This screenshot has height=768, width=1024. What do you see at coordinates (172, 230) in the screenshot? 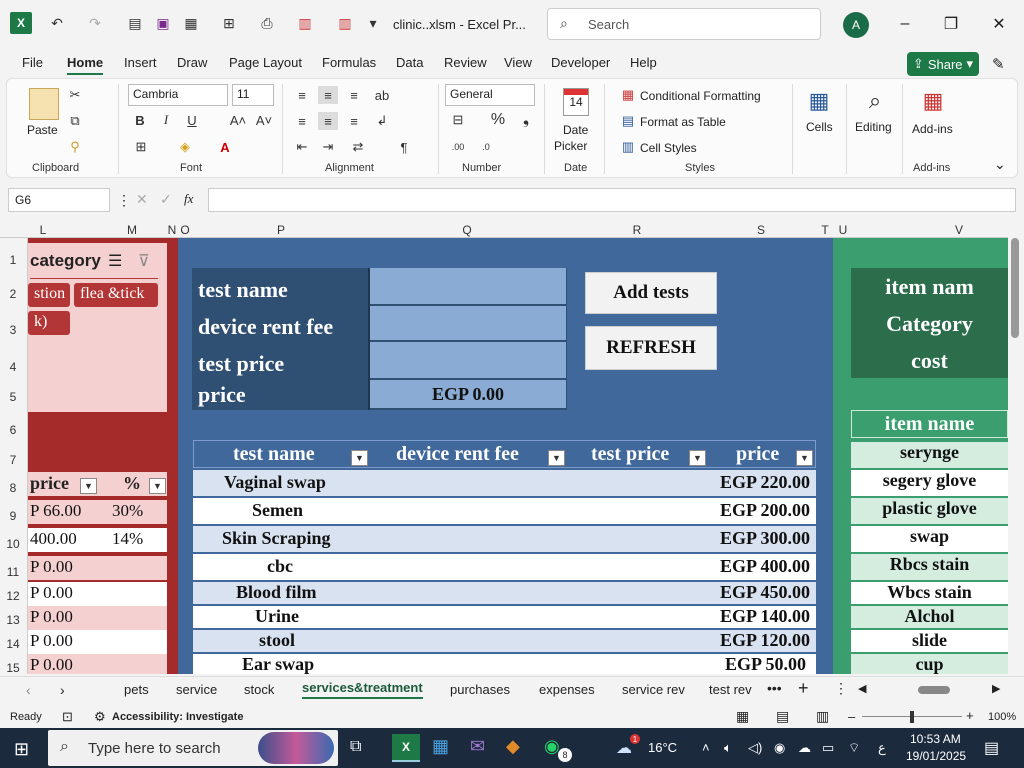
I see `column-header: N` at bounding box center [172, 230].